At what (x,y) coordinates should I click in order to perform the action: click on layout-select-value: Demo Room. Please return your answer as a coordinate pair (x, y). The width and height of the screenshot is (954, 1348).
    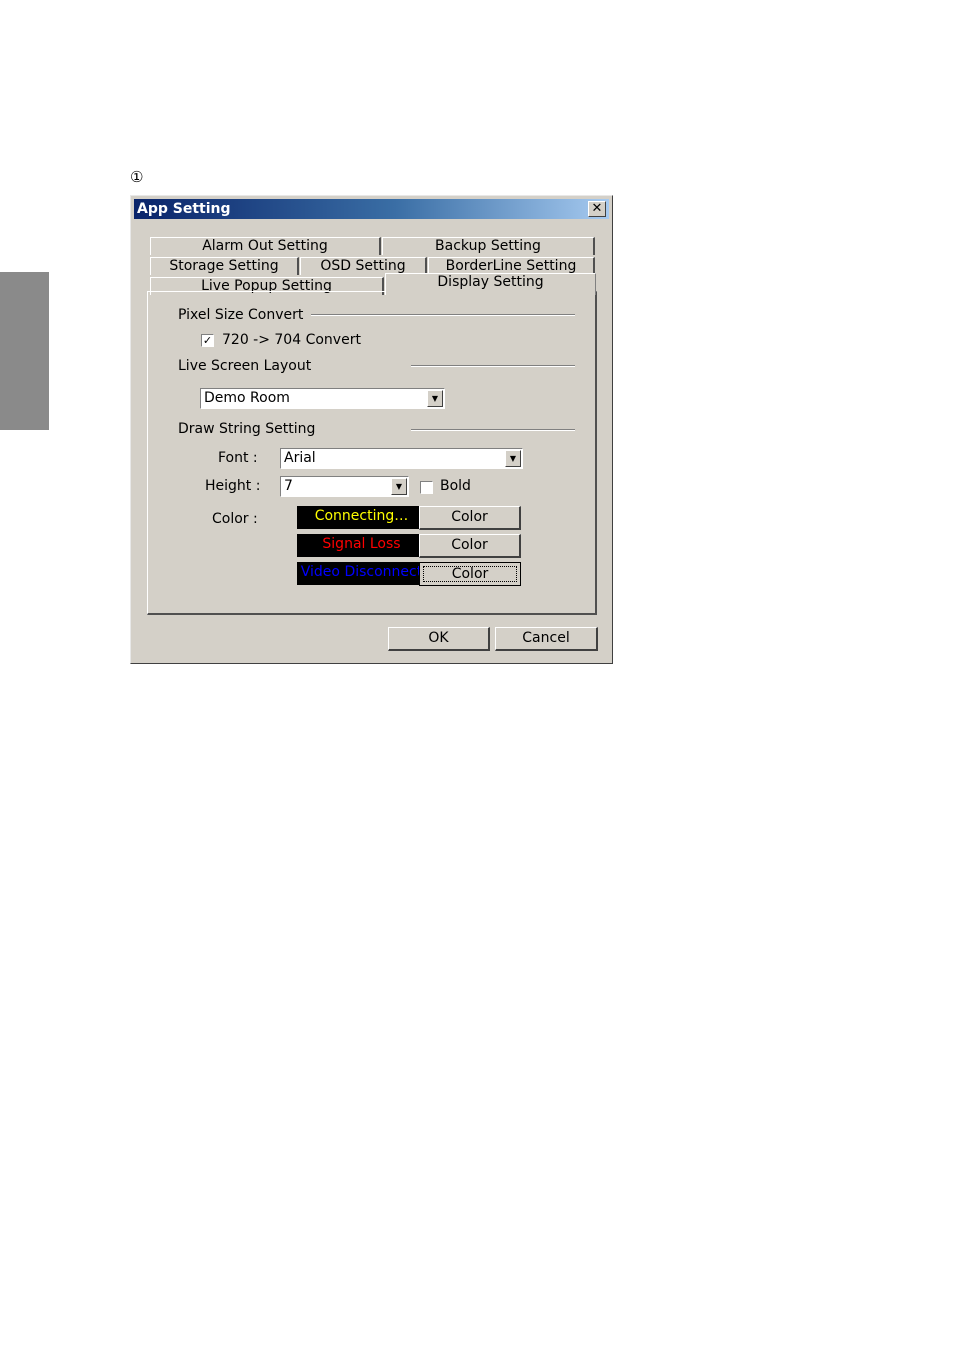
    Looking at the image, I should click on (247, 398).